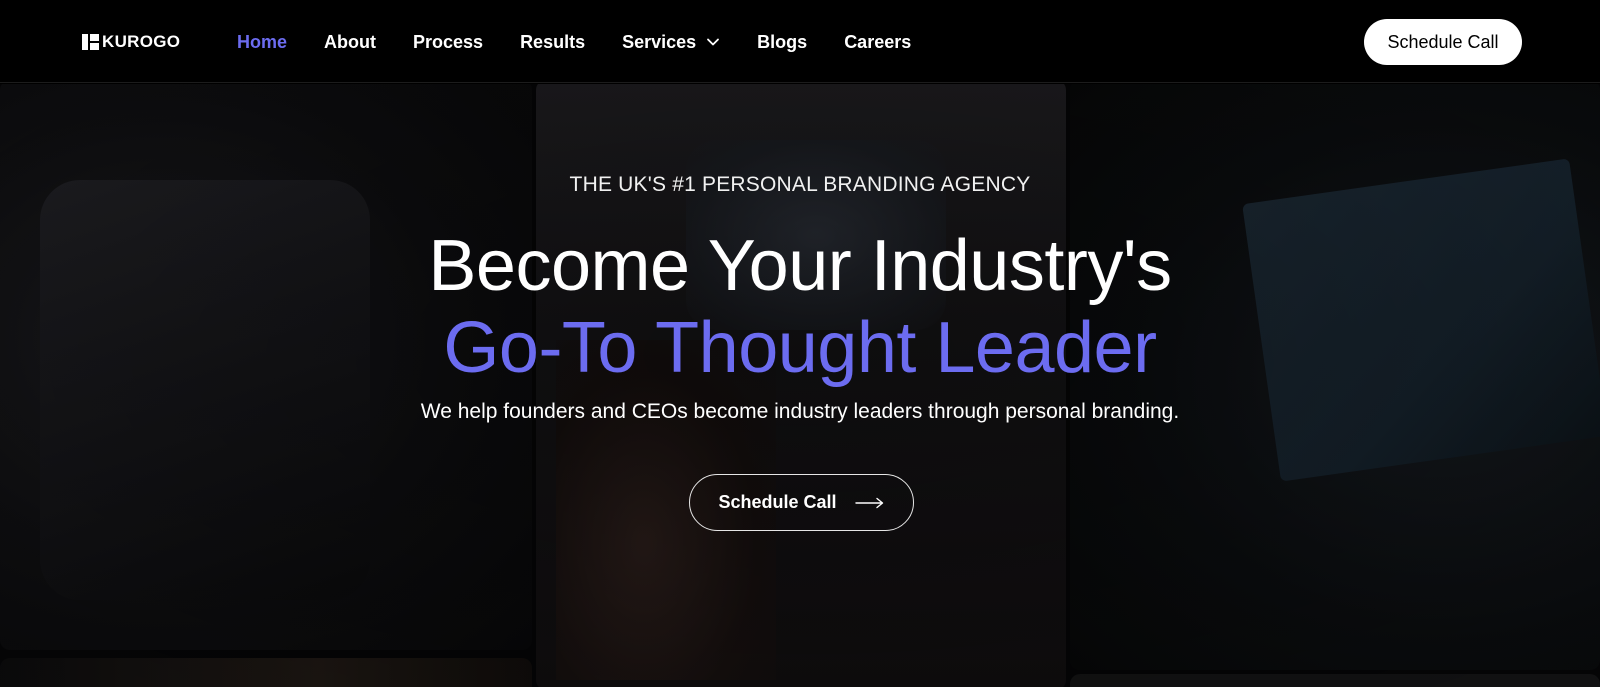 The height and width of the screenshot is (687, 1600). Describe the element at coordinates (448, 42) in the screenshot. I see `nav-item-process: Process` at that location.